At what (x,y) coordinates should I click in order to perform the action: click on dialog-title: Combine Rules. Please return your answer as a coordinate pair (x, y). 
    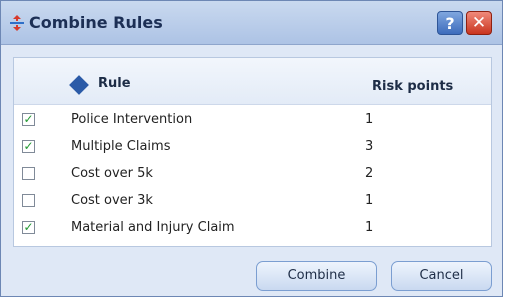
    Looking at the image, I should click on (96, 22).